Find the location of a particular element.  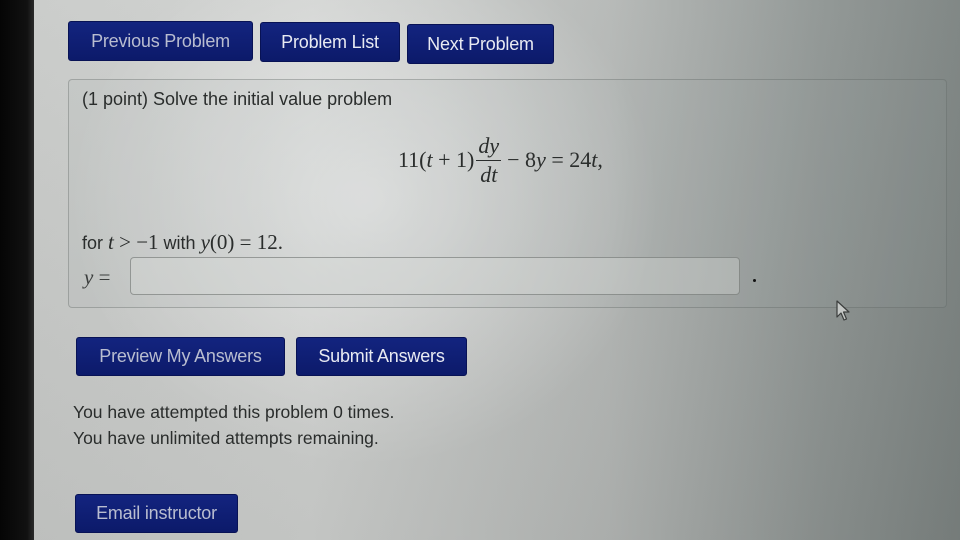

next-problem-button: Next Problem is located at coordinates (480, 44).